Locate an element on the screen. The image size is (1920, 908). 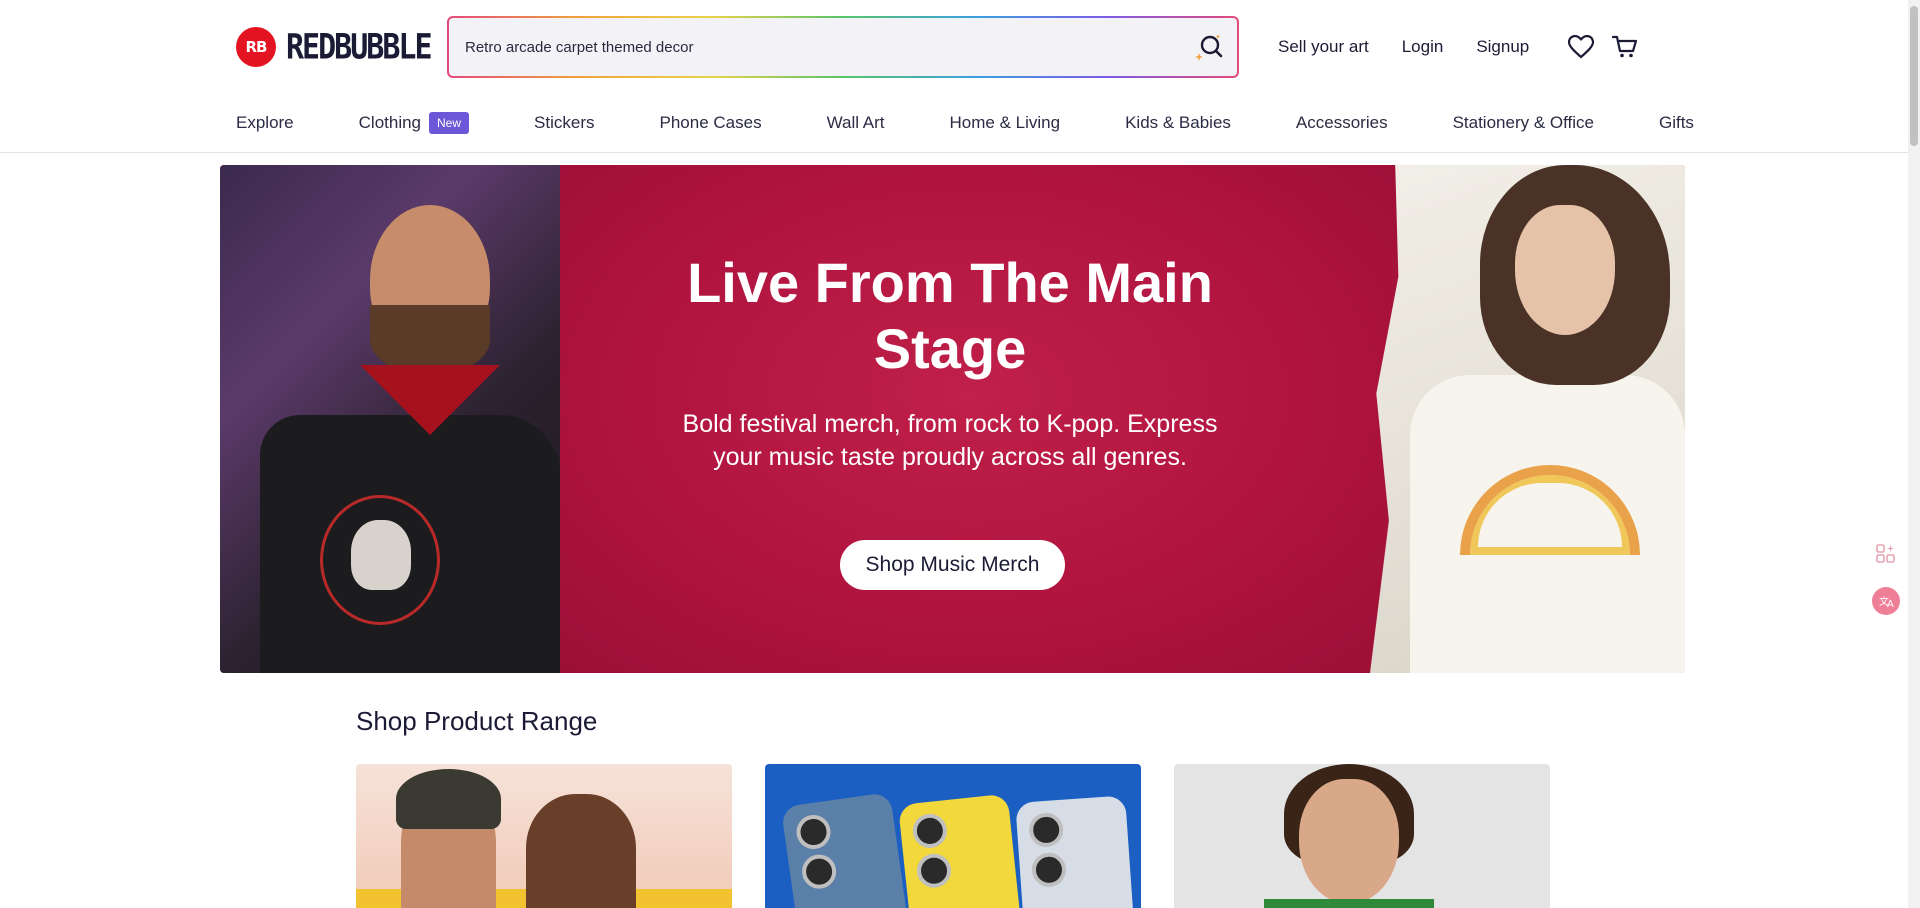
nav-label: Home & Living is located at coordinates (1005, 122).